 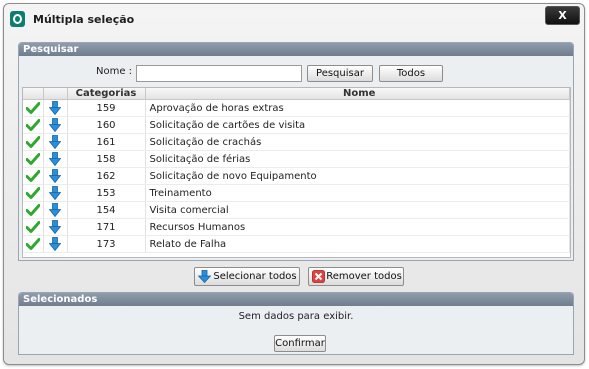 What do you see at coordinates (357, 176) in the screenshot?
I see `category-name-cell: Solicitação de novo Equipamento` at bounding box center [357, 176].